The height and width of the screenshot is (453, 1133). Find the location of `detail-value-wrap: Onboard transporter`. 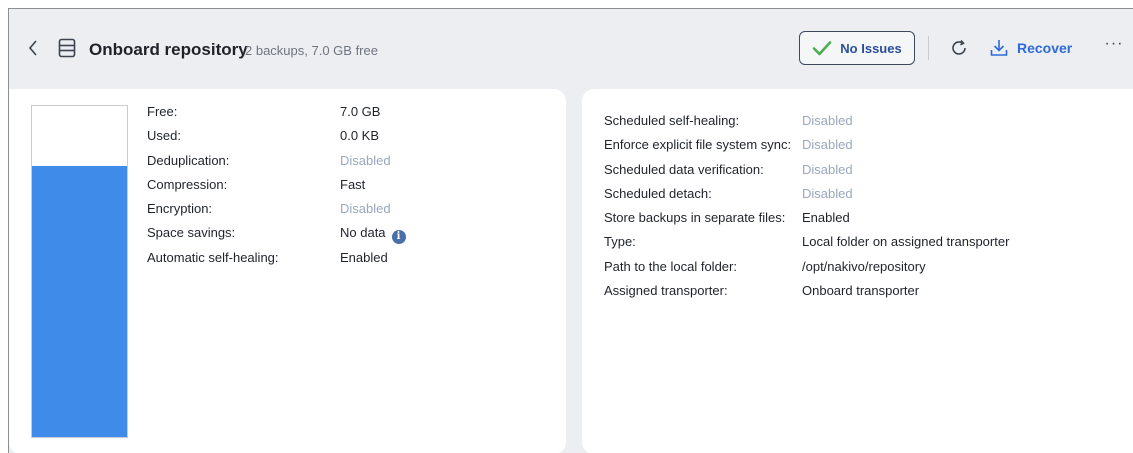

detail-value-wrap: Onboard transporter is located at coordinates (860, 291).